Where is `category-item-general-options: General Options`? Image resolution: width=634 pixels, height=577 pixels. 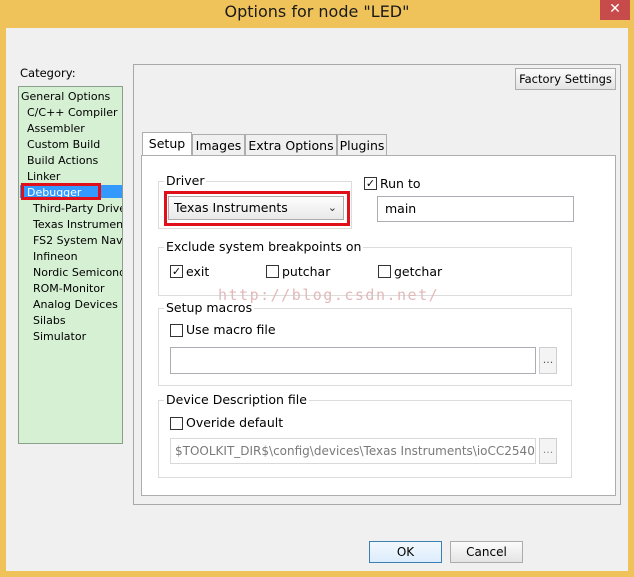 category-item-general-options: General Options is located at coordinates (65, 96).